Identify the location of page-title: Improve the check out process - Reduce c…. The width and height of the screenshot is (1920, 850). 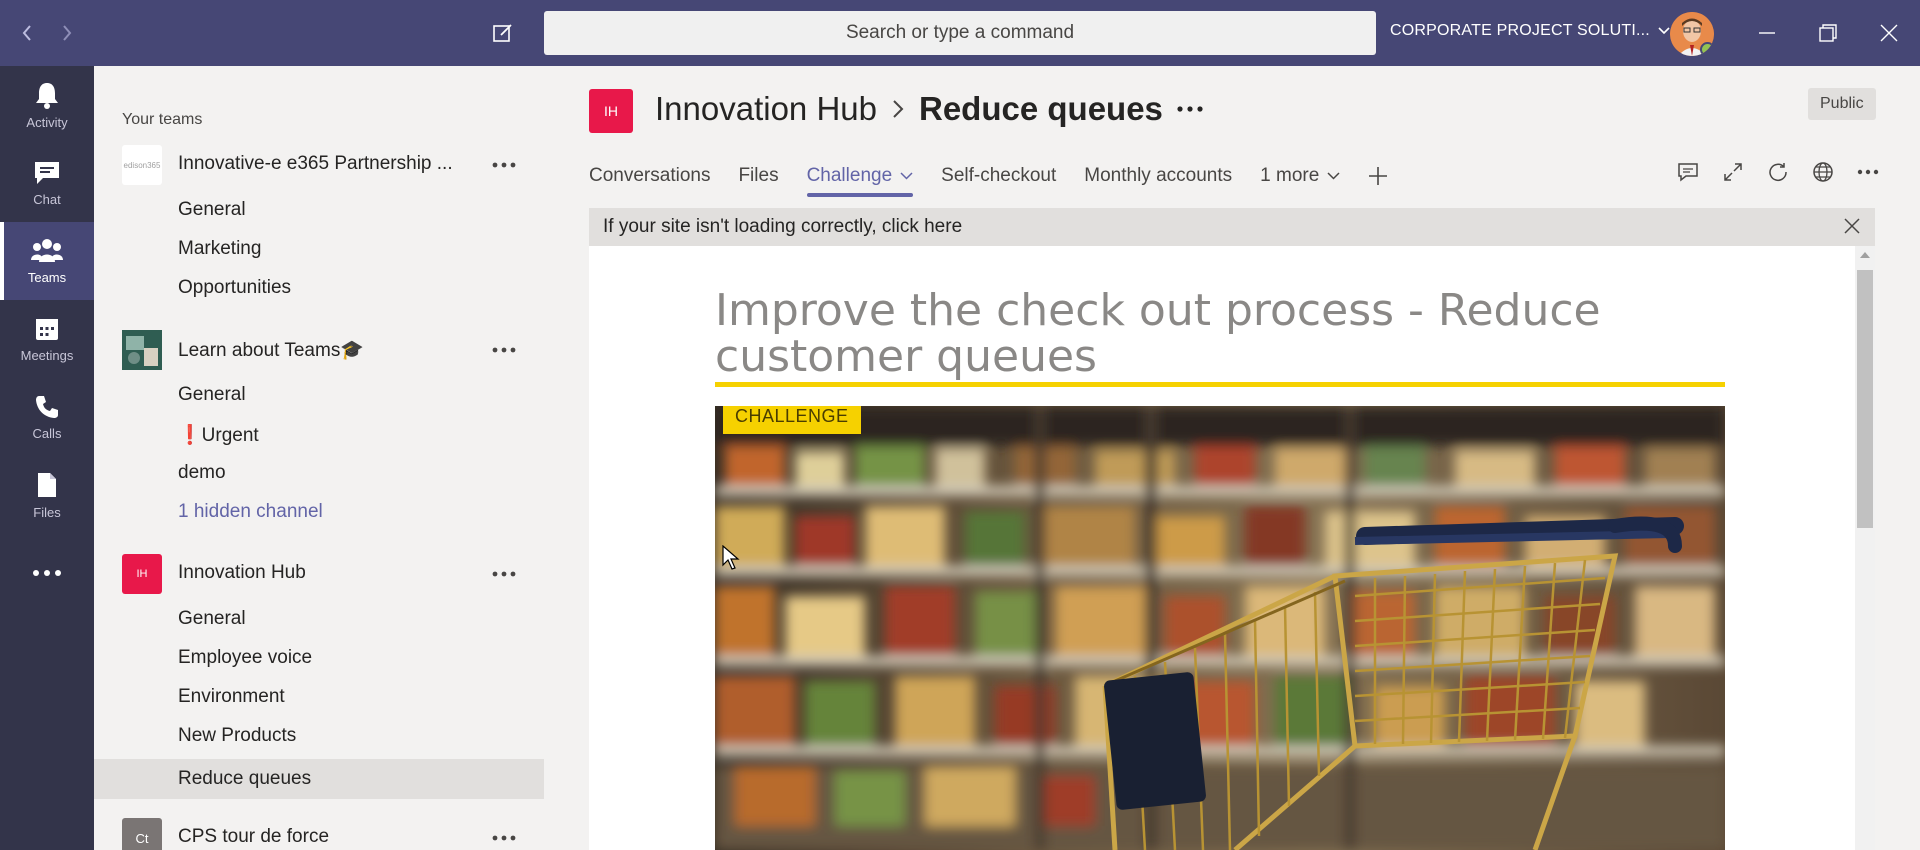
(1158, 333).